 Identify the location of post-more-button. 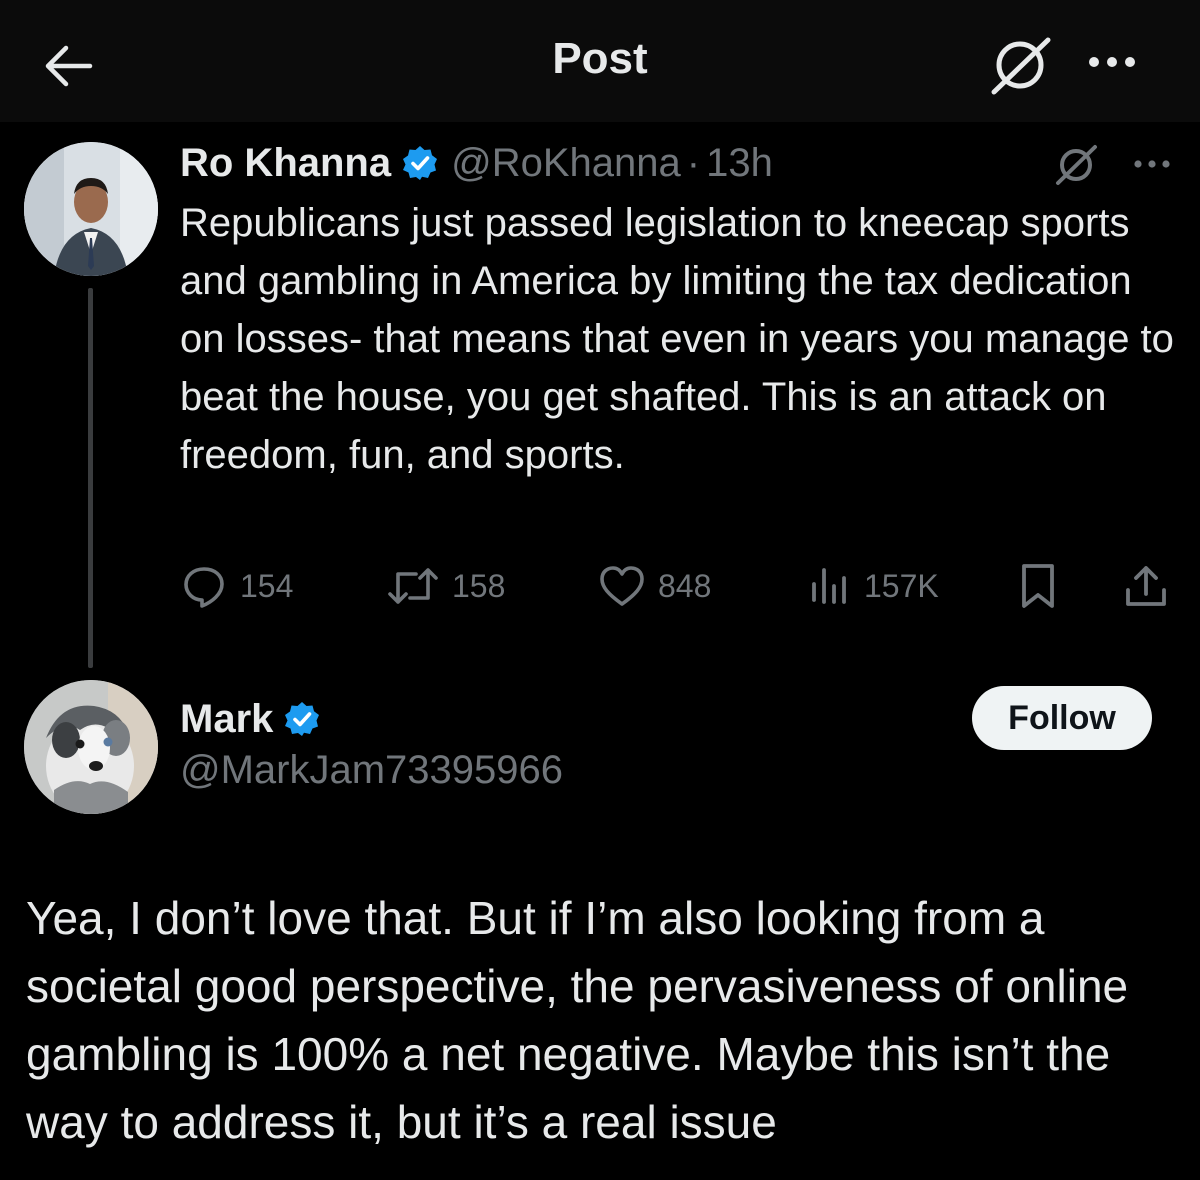
(1152, 164).